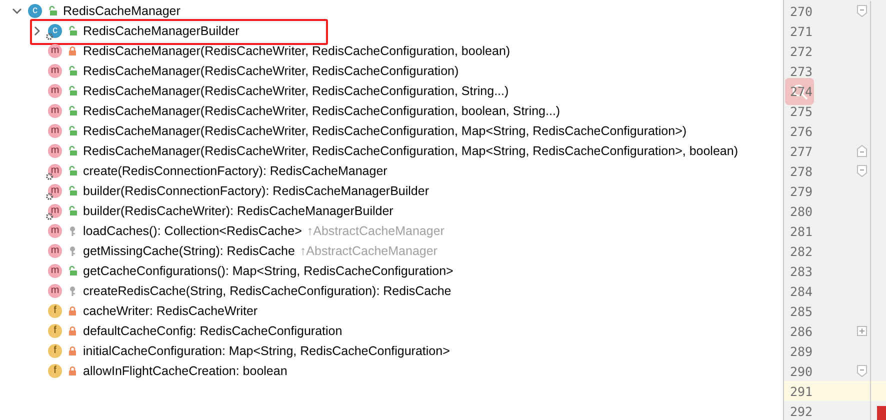  Describe the element at coordinates (296, 51) in the screenshot. I see `member-name: RedisCacheManager(RedisCacheWriter, RedisCacheConfiguration, boolean)` at that location.